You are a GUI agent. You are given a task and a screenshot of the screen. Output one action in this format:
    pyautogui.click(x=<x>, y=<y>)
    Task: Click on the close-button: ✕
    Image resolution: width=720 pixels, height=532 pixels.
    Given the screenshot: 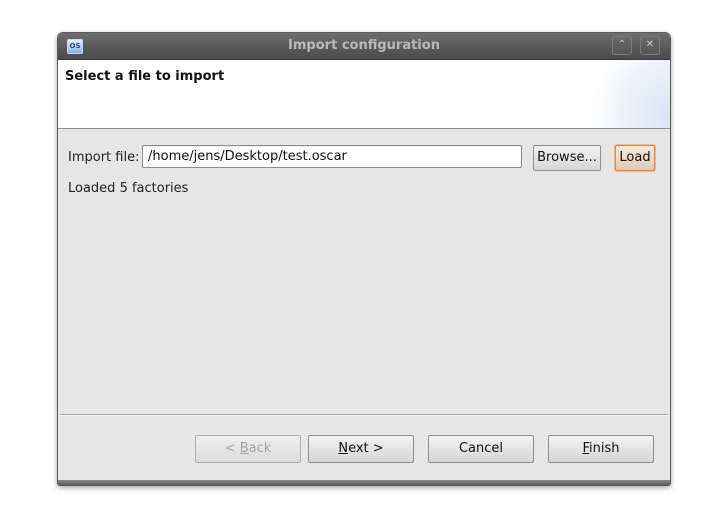 What is the action you would take?
    pyautogui.click(x=650, y=45)
    